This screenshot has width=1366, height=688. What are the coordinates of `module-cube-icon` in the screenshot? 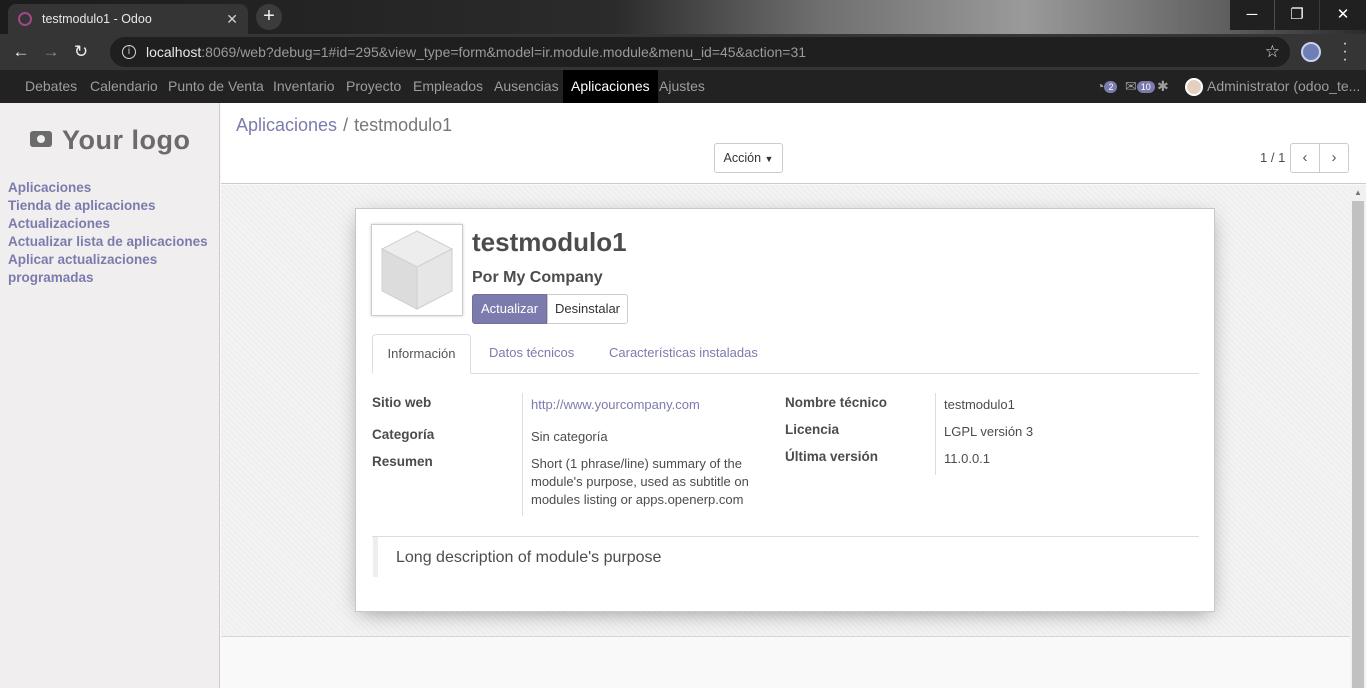 It's located at (417, 270).